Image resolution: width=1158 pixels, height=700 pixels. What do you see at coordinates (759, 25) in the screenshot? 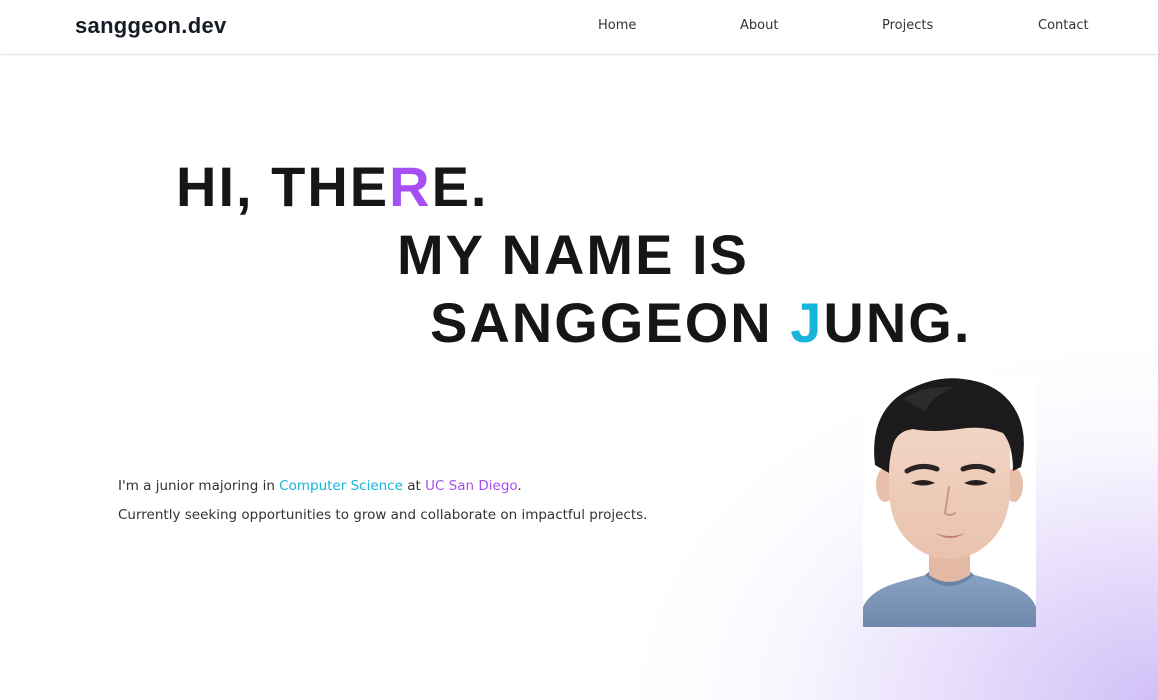
I see `nav-link-about: About` at bounding box center [759, 25].